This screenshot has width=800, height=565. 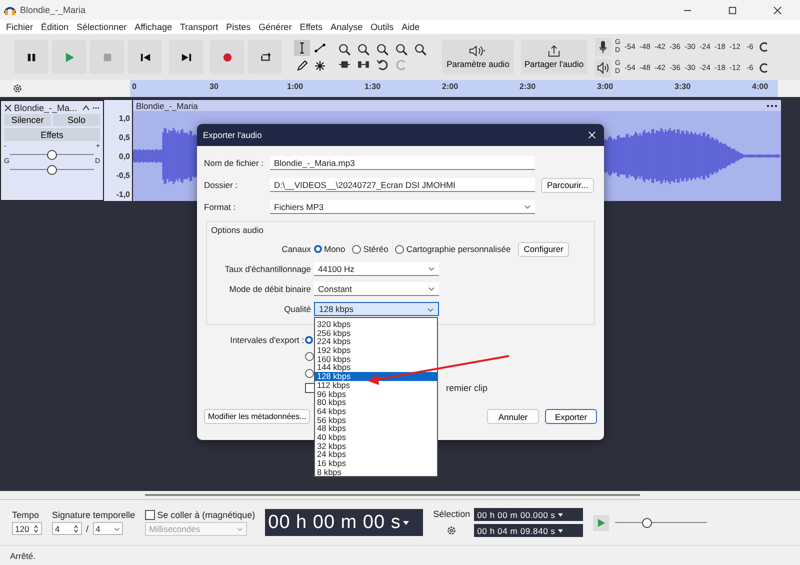 I want to click on ruler-label: 4:00, so click(x=760, y=86).